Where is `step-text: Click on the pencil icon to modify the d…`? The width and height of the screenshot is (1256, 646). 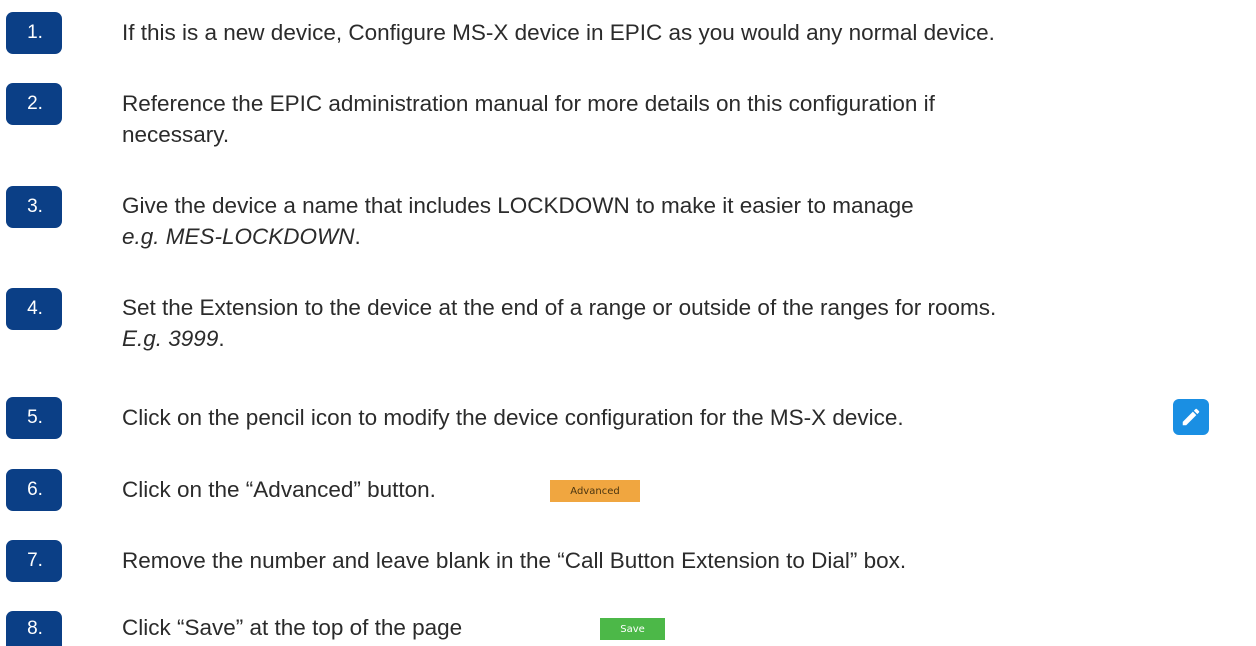
step-text: Click on the pencil icon to modify the d… is located at coordinates (513, 417).